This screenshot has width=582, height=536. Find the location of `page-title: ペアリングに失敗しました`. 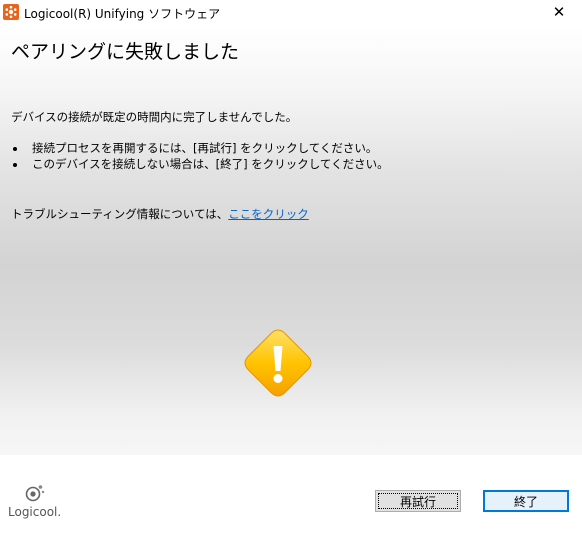

page-title: ペアリングに失敗しました is located at coordinates (125, 52).